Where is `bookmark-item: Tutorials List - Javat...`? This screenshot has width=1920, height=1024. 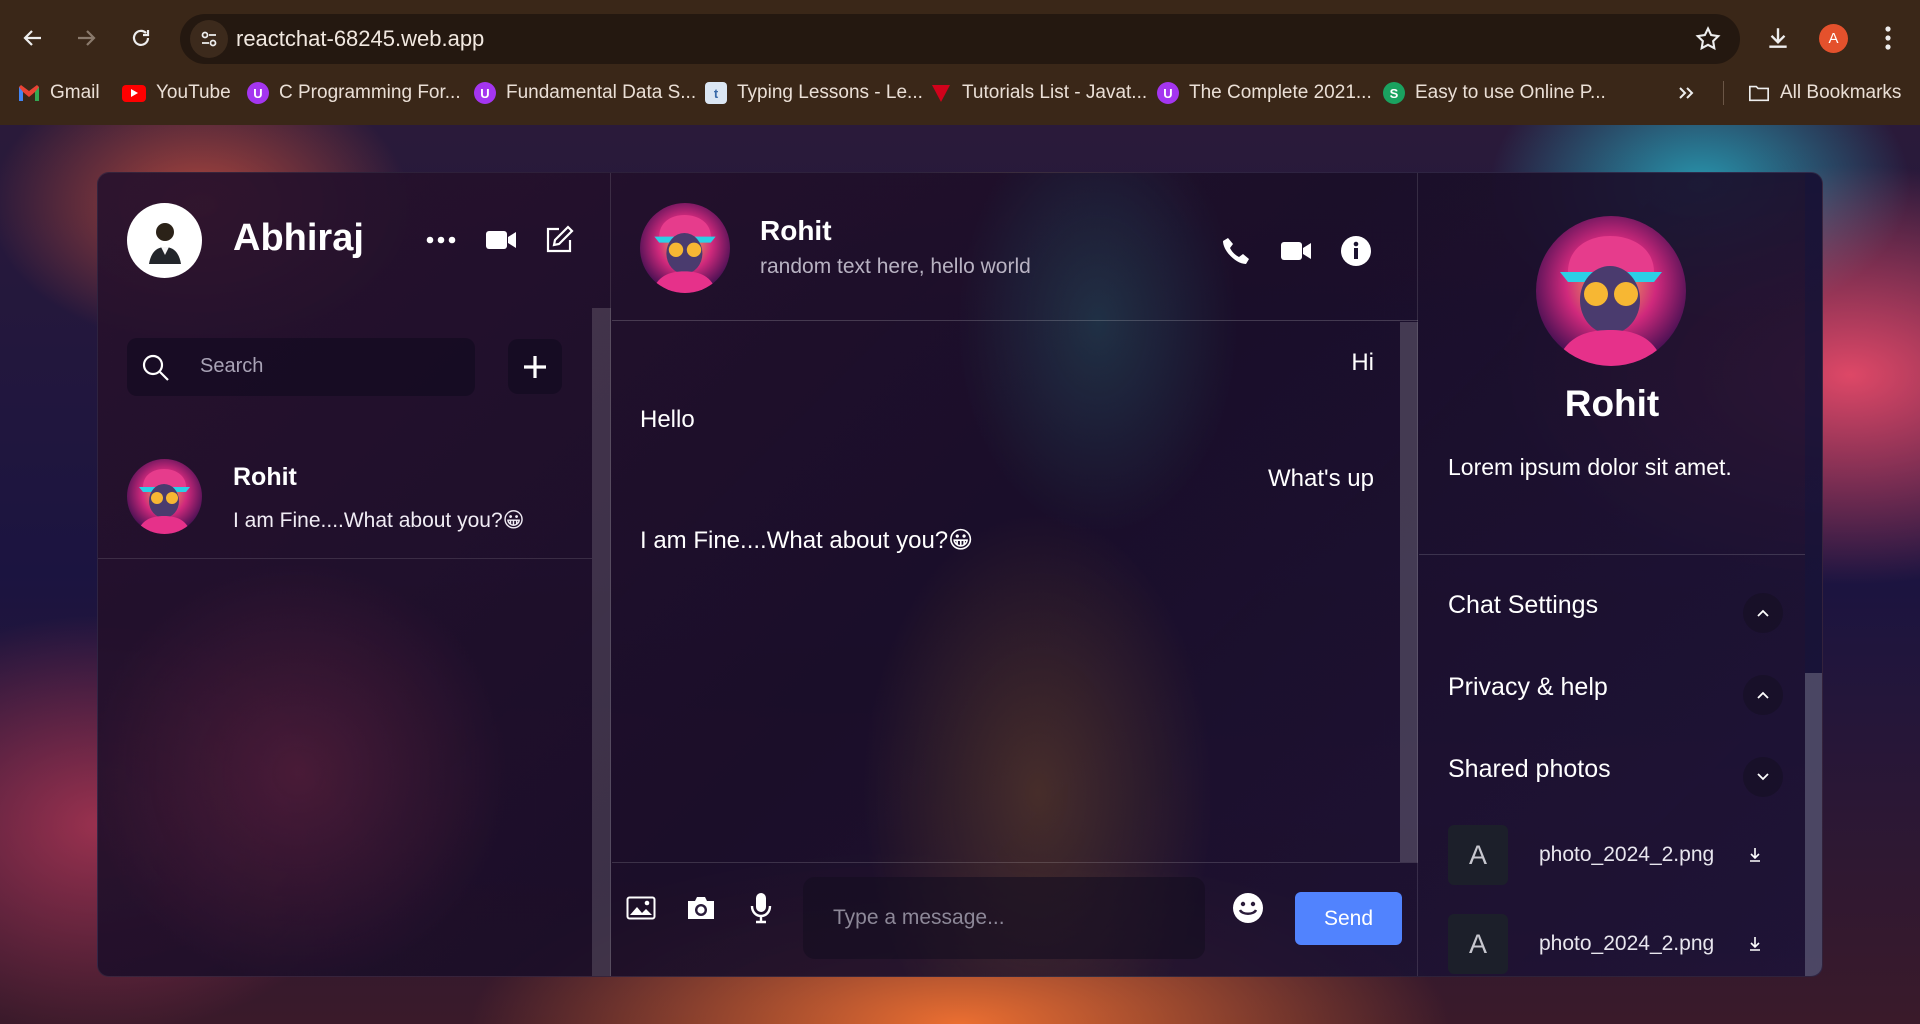 bookmark-item: Tutorials List - Javat... is located at coordinates (1038, 93).